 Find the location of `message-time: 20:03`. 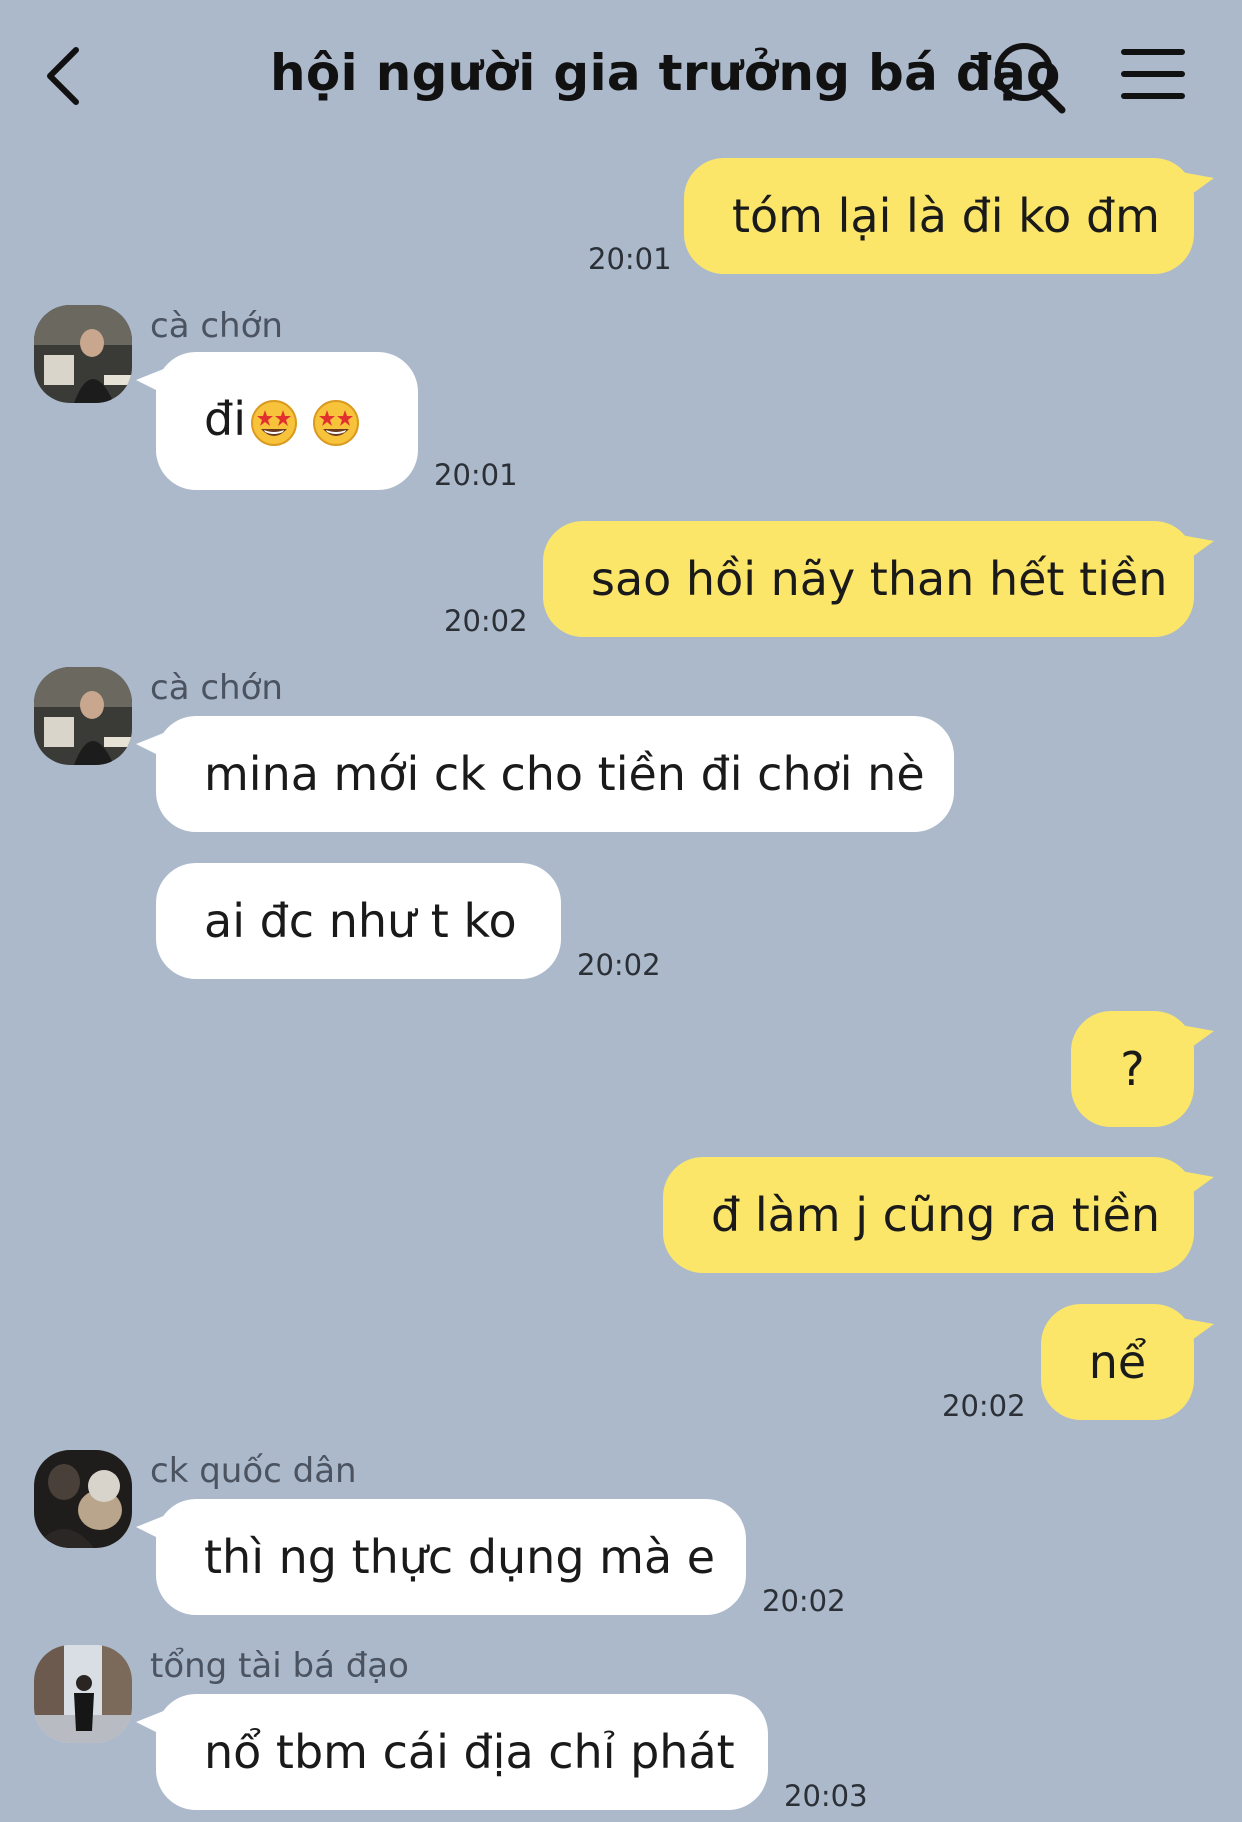

message-time: 20:03 is located at coordinates (826, 1796).